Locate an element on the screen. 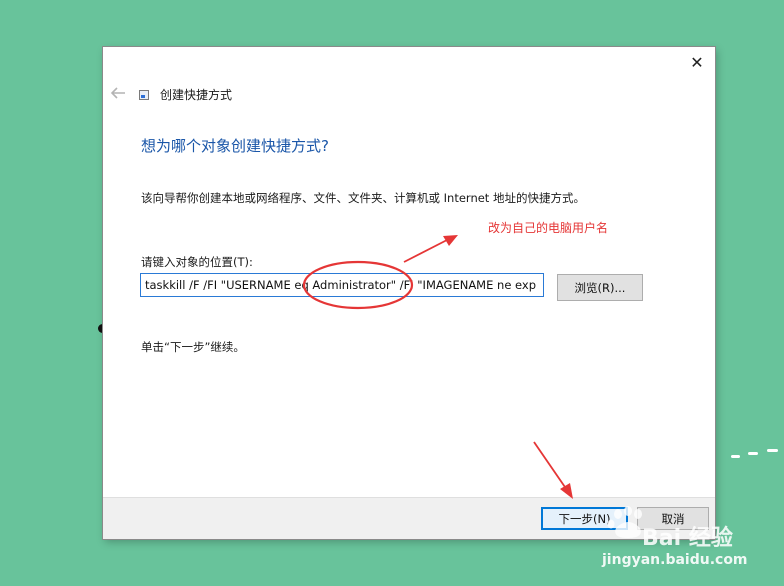  page-heading: 想为哪个对象创建快捷方式? is located at coordinates (235, 146).